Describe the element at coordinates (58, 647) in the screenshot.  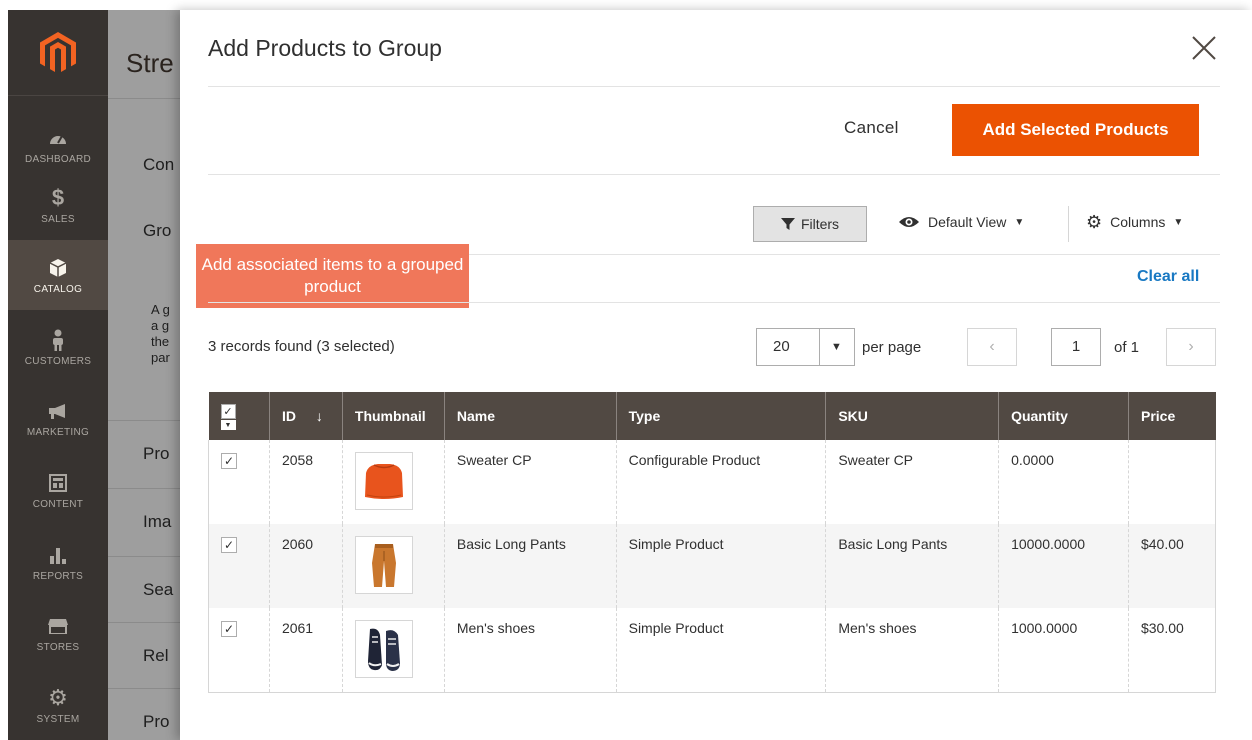
I see `menu-stores-label: STORES` at that location.